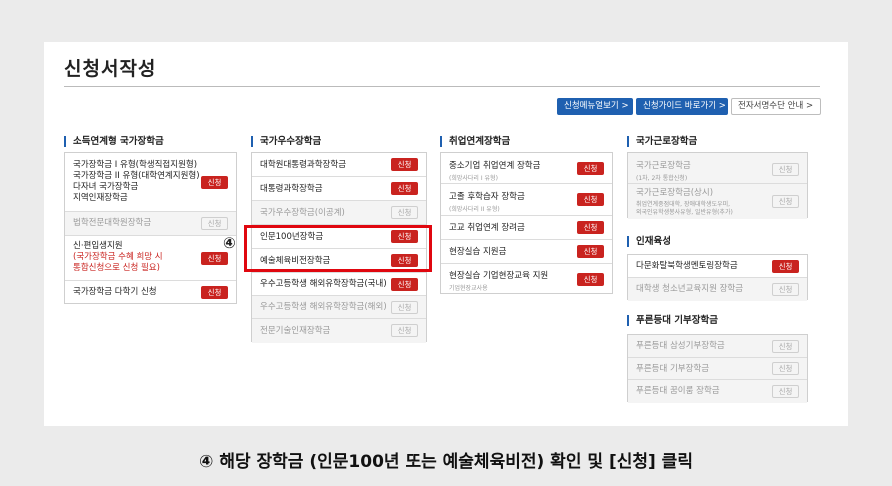  Describe the element at coordinates (338, 248) in the screenshot. I see `highlight-box` at that location.